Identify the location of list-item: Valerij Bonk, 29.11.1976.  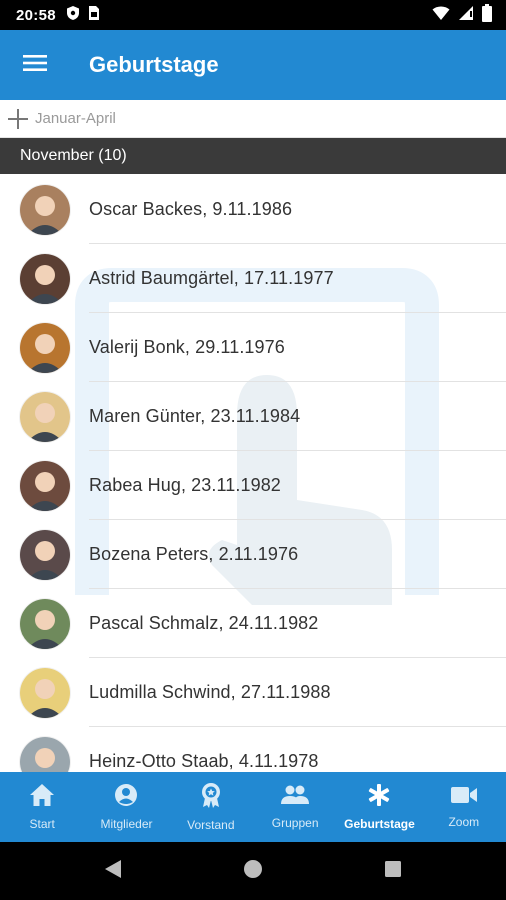
(253, 347).